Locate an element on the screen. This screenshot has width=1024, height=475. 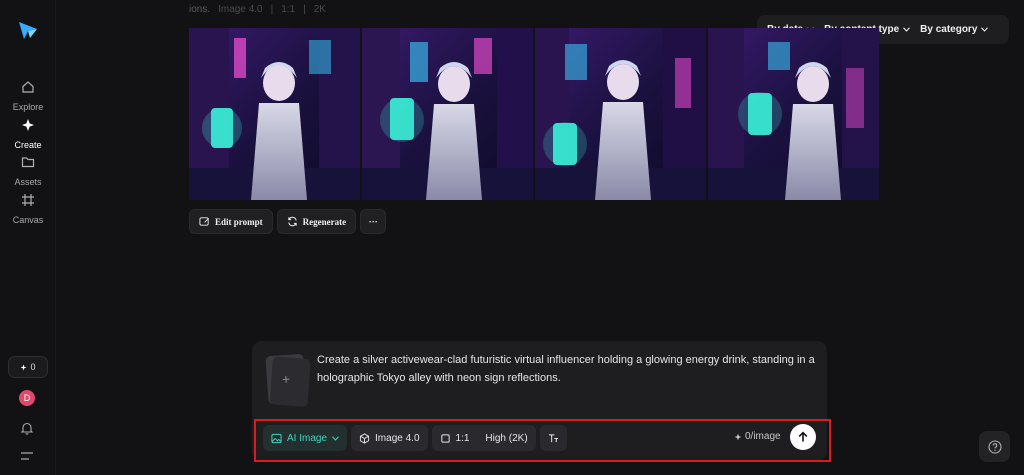
generation-type-label: AI Image is located at coordinates (307, 438).